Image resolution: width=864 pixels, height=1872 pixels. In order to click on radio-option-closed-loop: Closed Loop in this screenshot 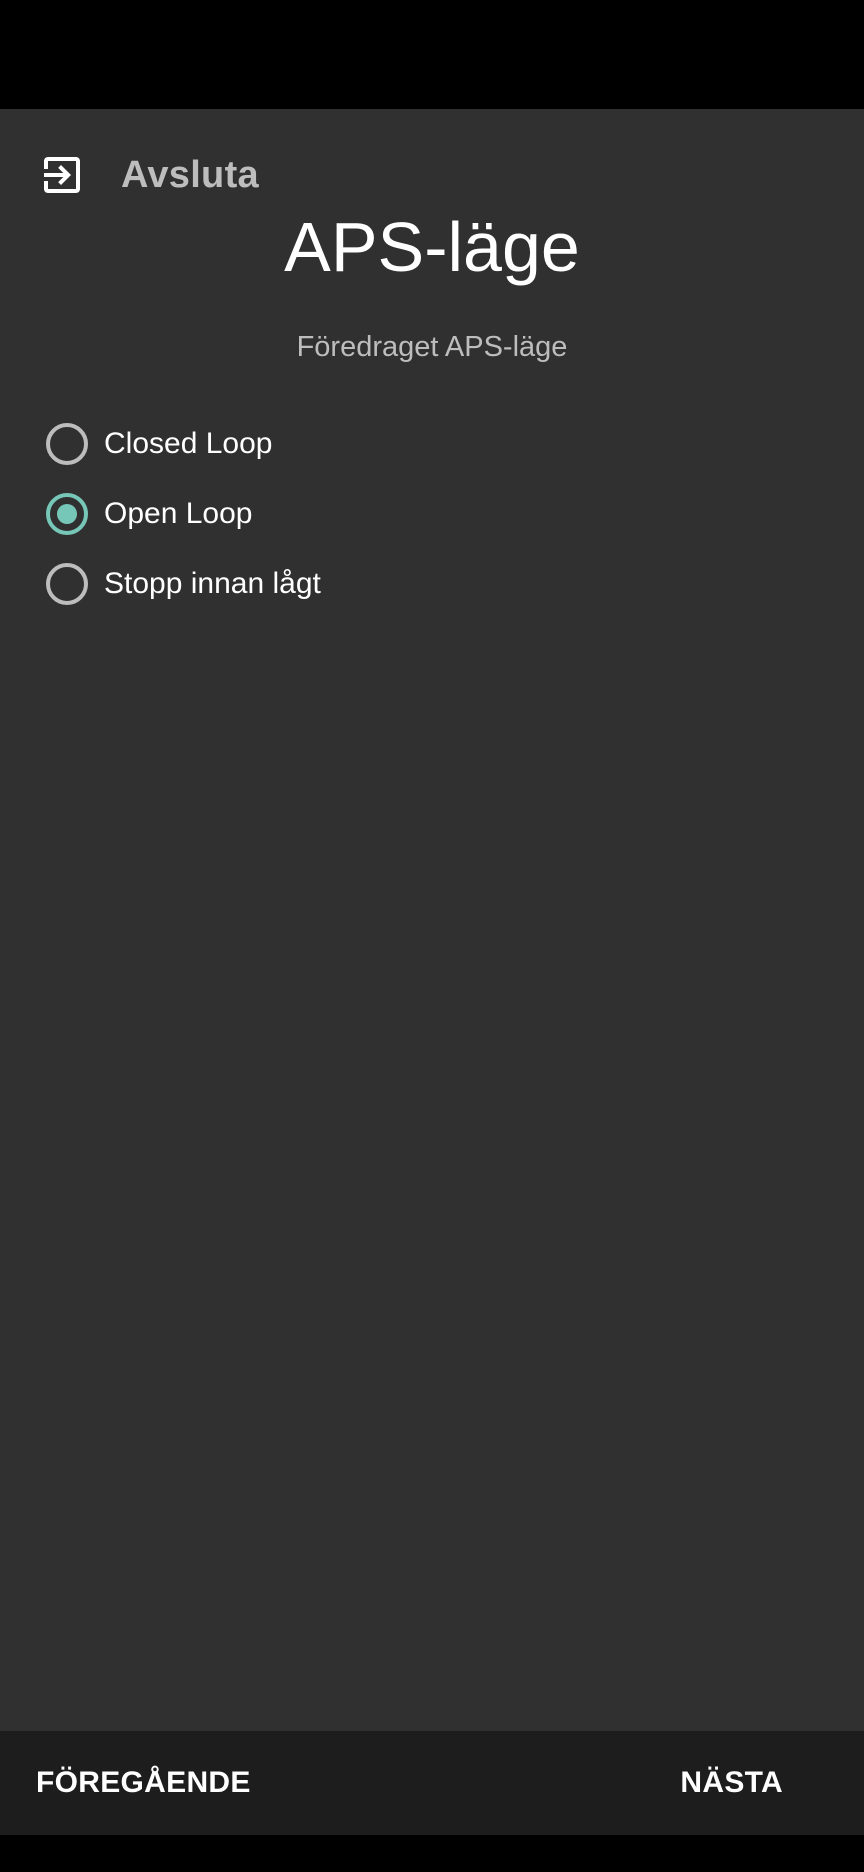, I will do `click(183, 444)`.